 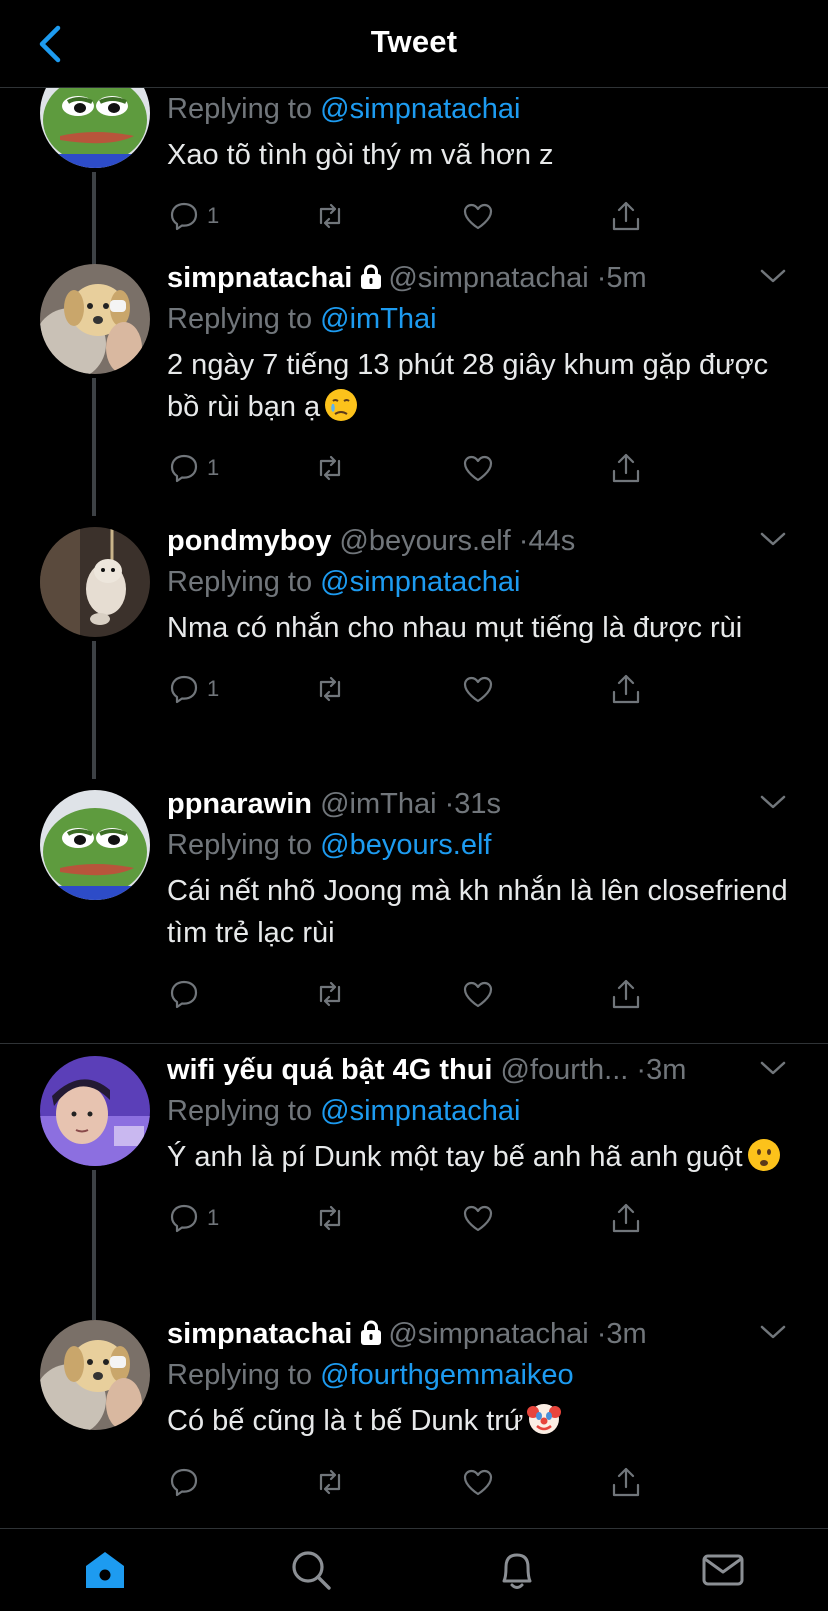 I want to click on user-handle: @beyours.elf, so click(x=424, y=541).